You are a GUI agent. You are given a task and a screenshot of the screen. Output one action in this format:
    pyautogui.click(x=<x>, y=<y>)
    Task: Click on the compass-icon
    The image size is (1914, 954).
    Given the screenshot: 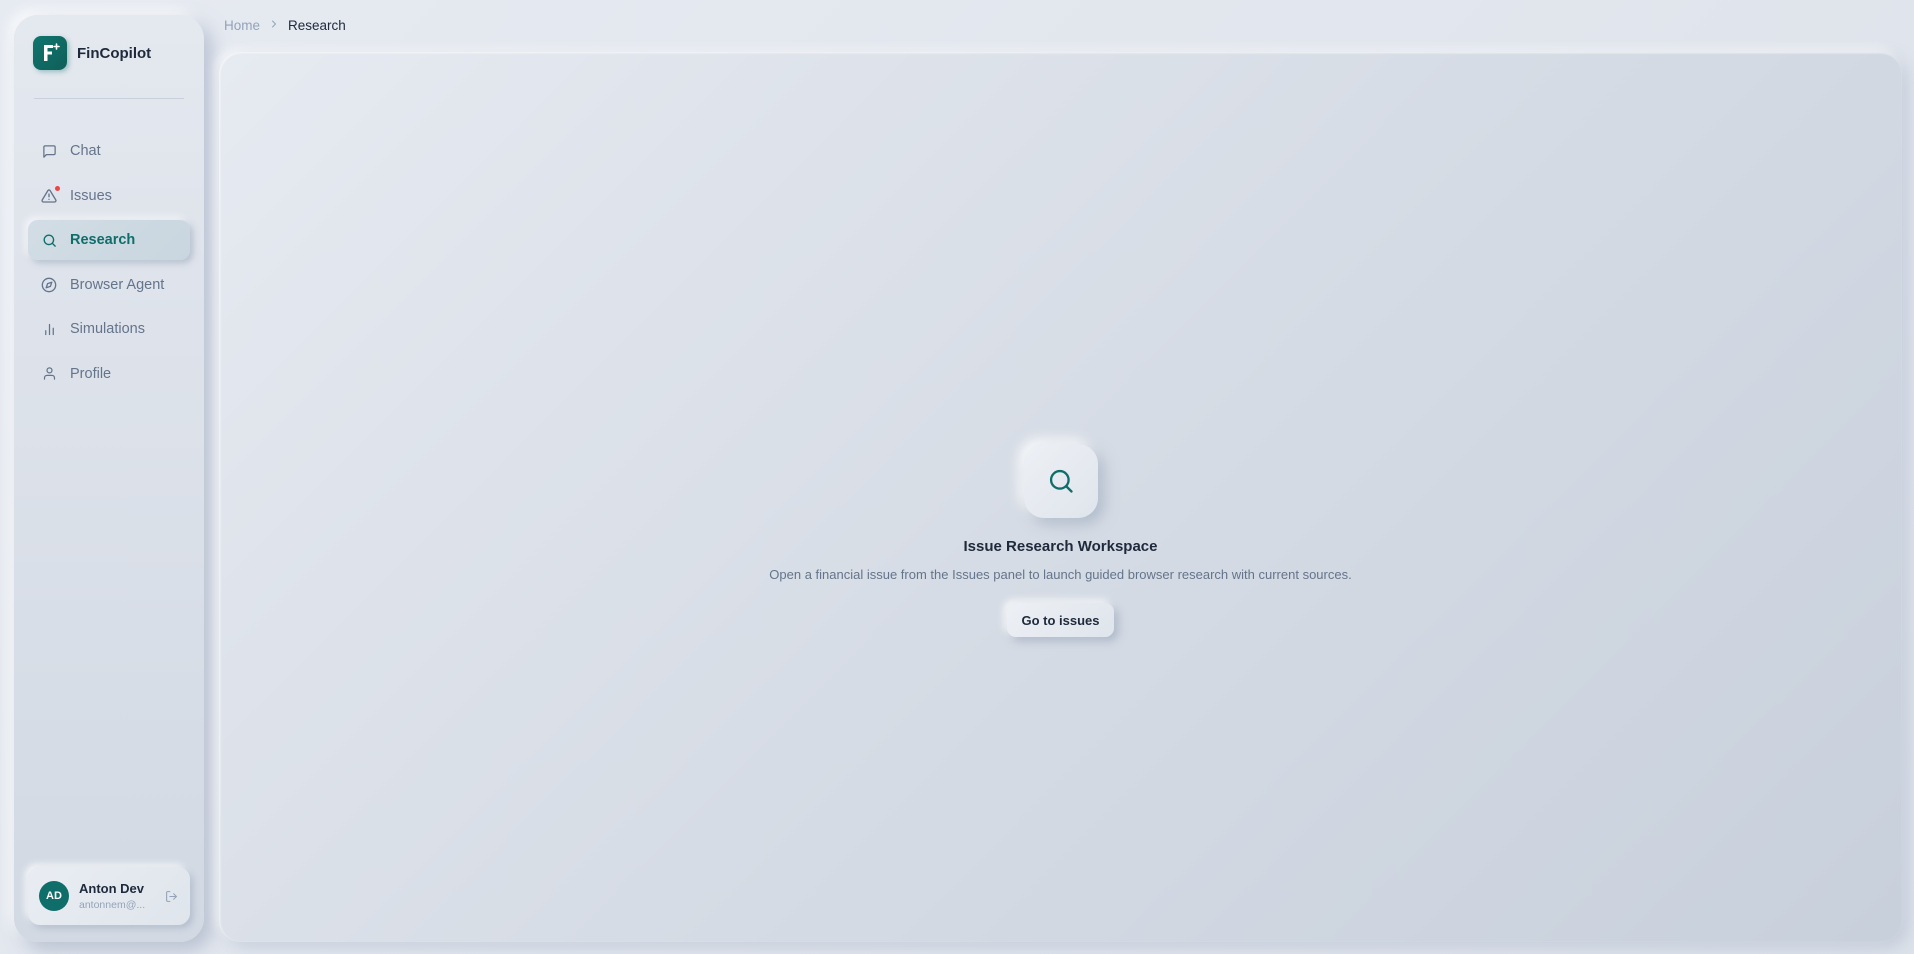 What is the action you would take?
    pyautogui.click(x=49, y=285)
    